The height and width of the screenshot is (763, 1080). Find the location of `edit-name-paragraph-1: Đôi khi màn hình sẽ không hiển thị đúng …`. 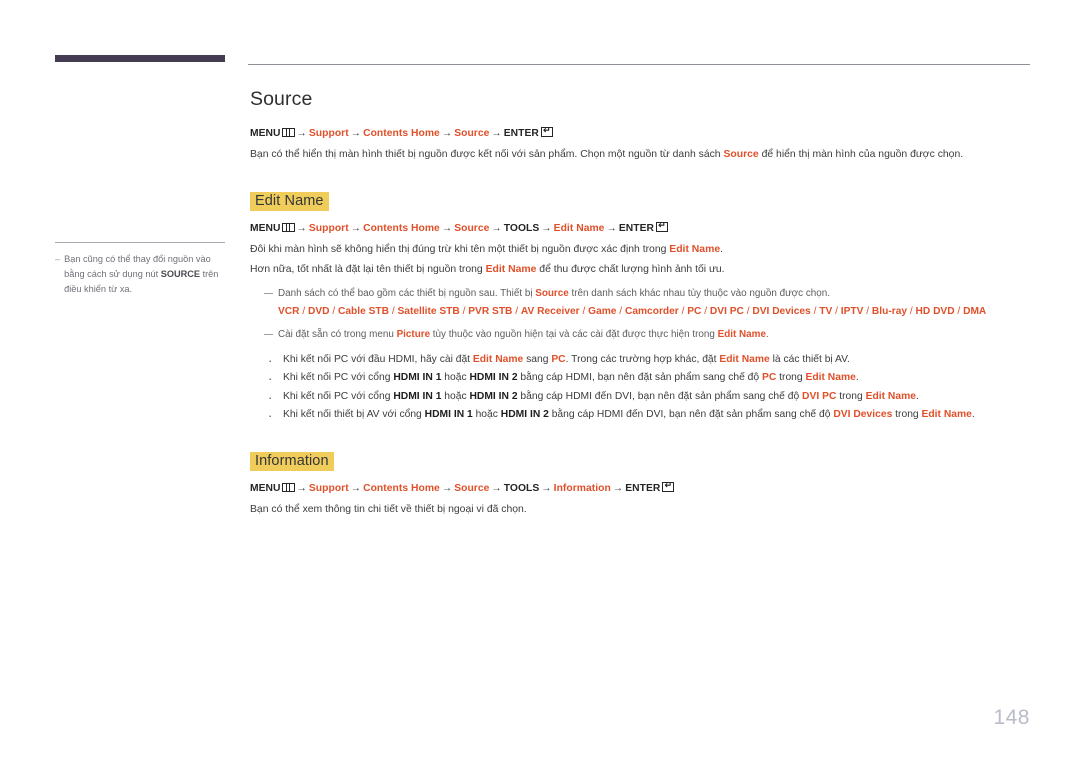

edit-name-paragraph-1: Đôi khi màn hình sẽ không hiển thị đúng … is located at coordinates (640, 250).